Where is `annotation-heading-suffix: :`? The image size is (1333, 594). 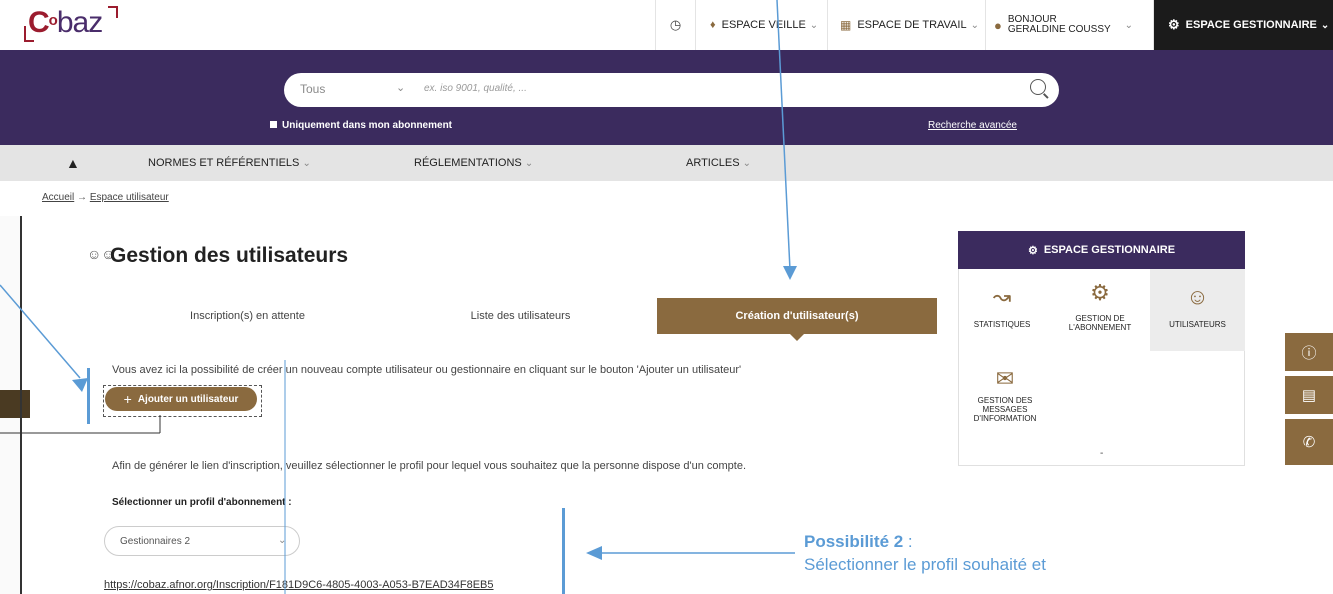 annotation-heading-suffix: : is located at coordinates (908, 541).